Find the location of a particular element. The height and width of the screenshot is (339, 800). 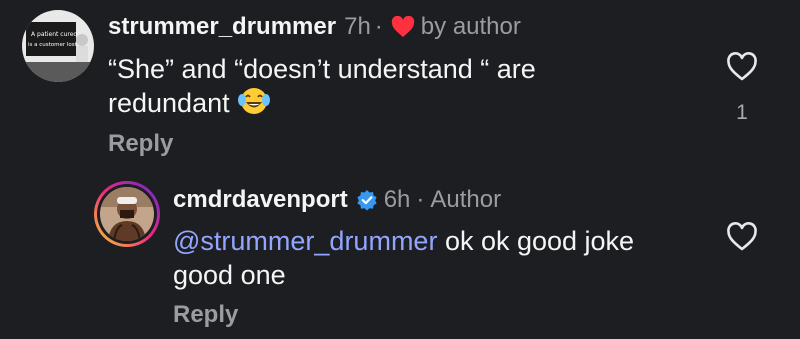

avatar is located at coordinates (127, 214).